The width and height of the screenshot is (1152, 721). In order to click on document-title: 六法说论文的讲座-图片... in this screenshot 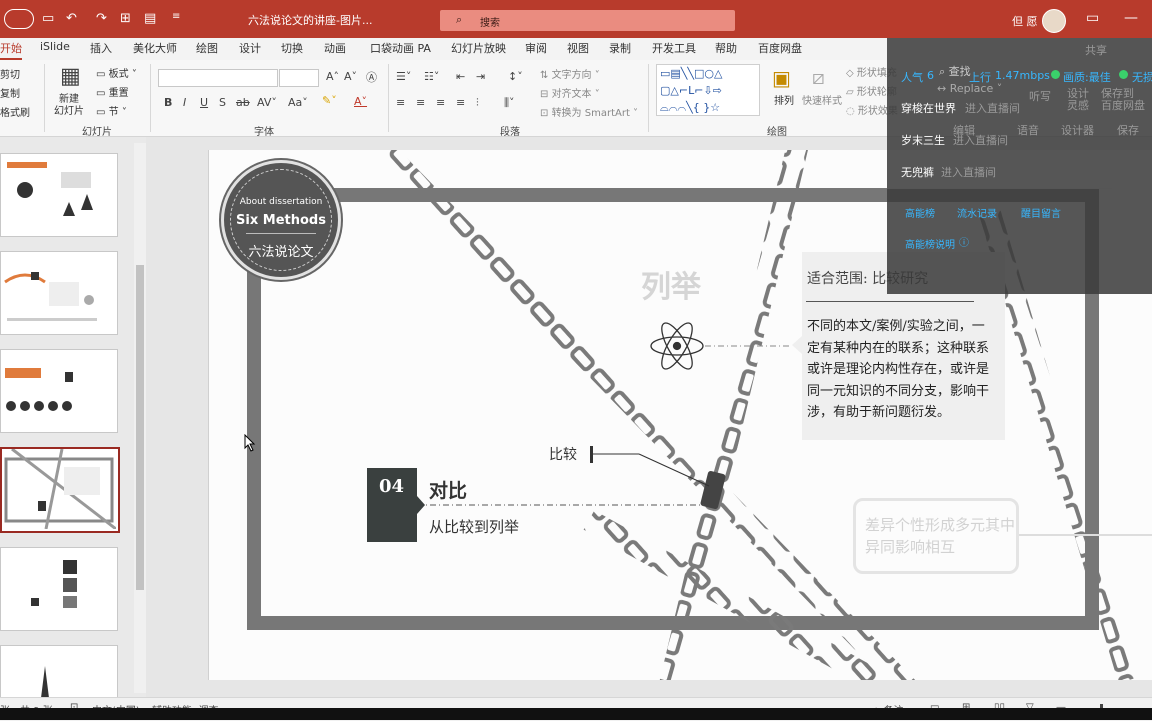, I will do `click(310, 20)`.